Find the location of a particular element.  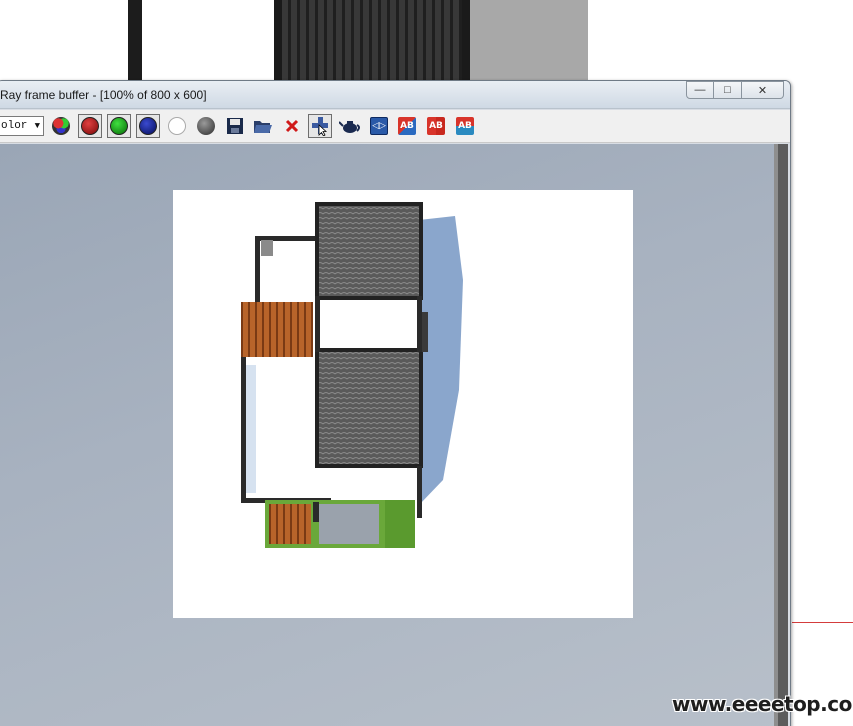

red-channel-button is located at coordinates (90, 126).